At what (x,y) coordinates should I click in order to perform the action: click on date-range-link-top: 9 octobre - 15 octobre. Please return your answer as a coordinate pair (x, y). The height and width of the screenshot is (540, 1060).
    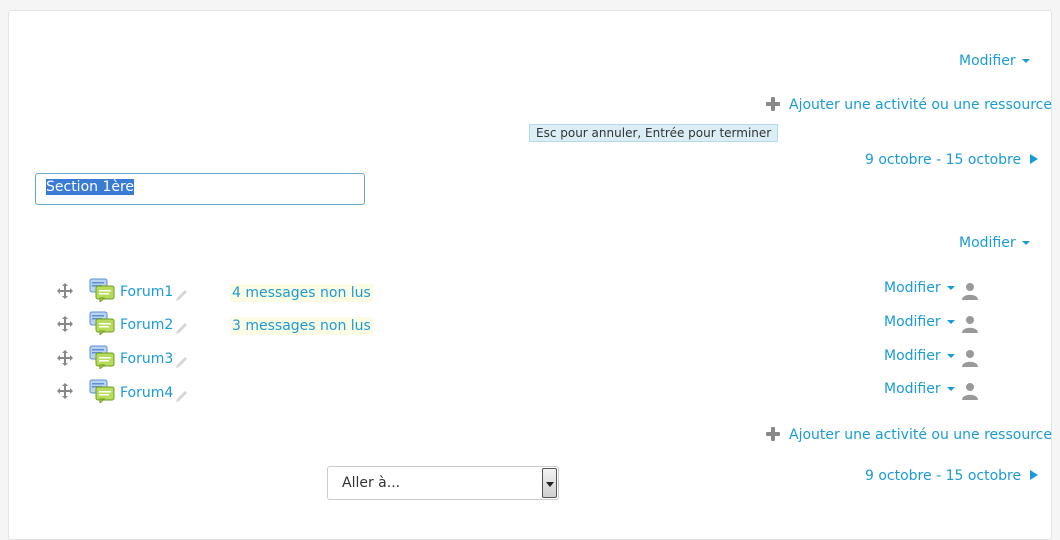
    Looking at the image, I should click on (952, 160).